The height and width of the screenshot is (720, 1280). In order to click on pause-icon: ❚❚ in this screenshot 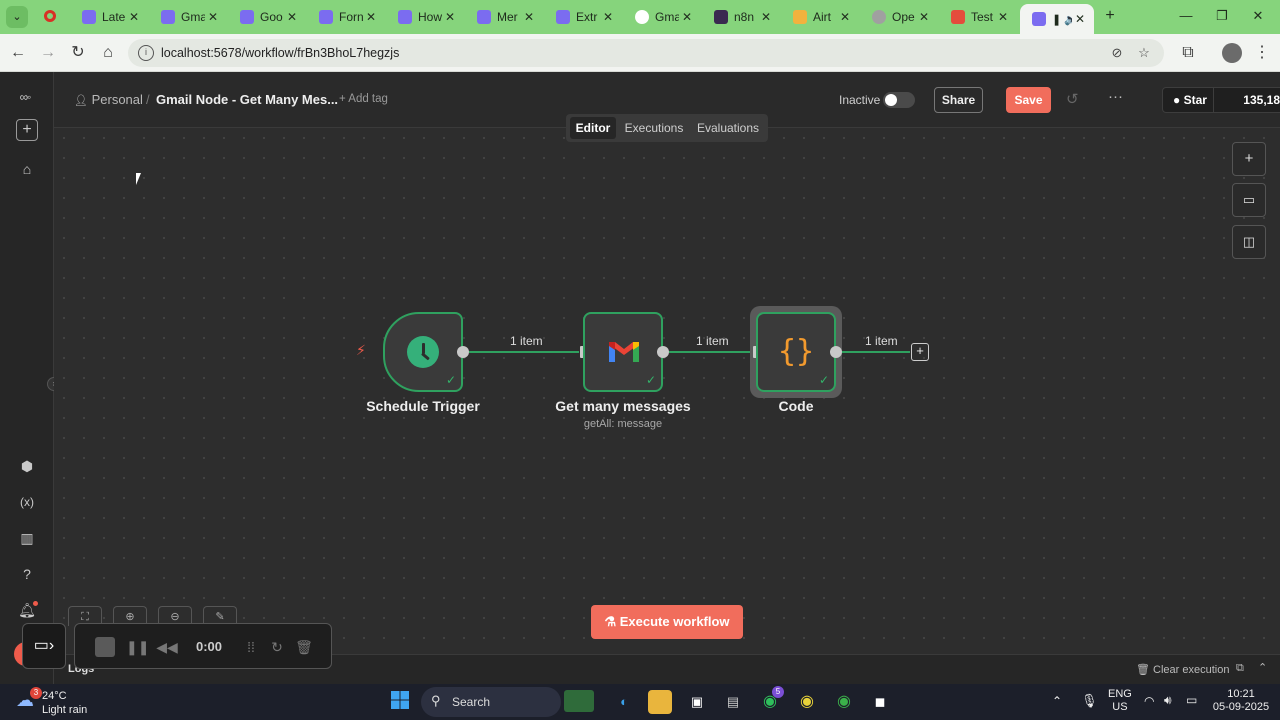, I will do `click(137, 647)`.